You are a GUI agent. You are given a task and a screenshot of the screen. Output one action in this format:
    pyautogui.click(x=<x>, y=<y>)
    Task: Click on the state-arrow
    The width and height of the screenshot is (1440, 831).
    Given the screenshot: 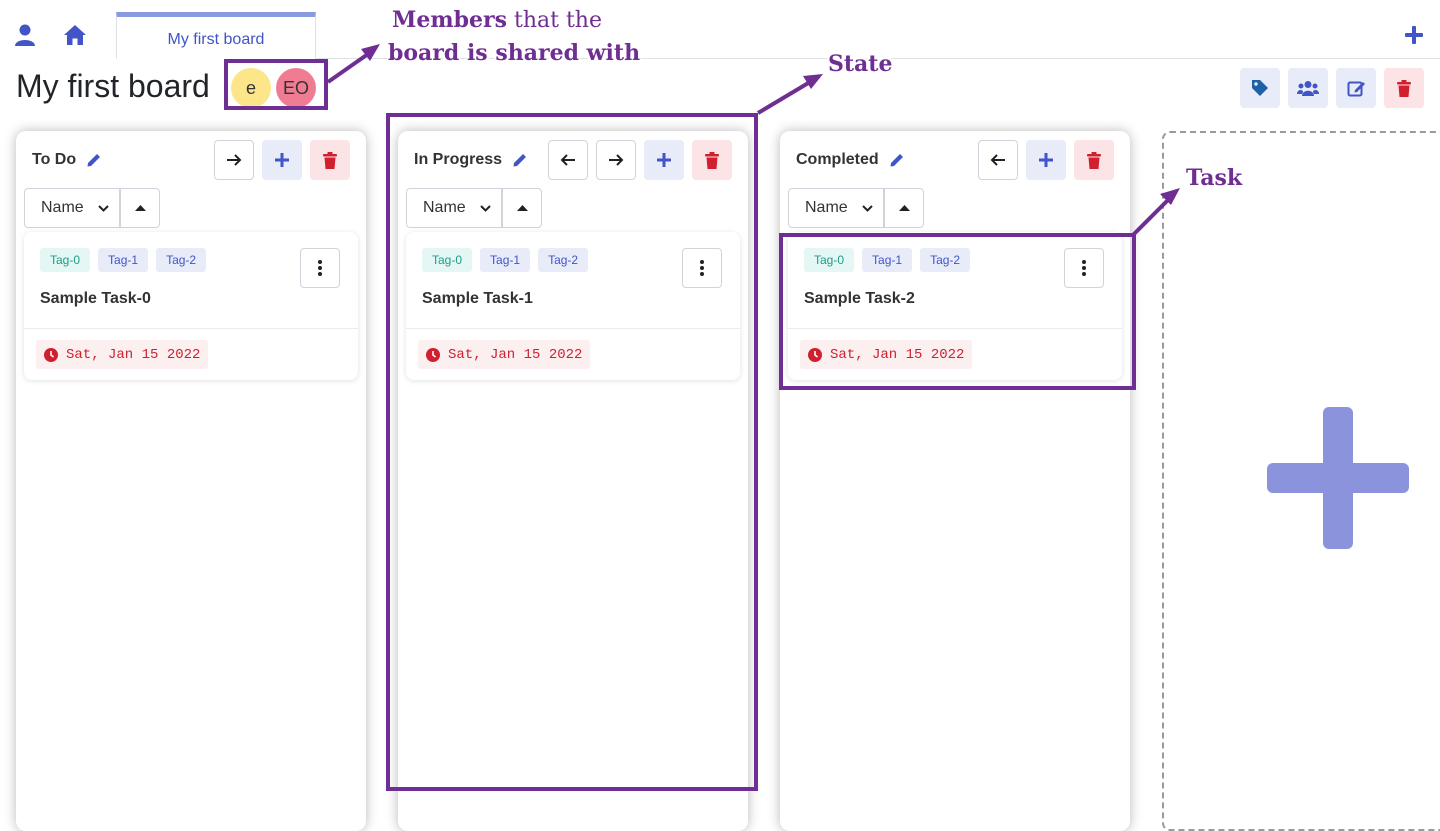 What is the action you would take?
    pyautogui.click(x=784, y=97)
    